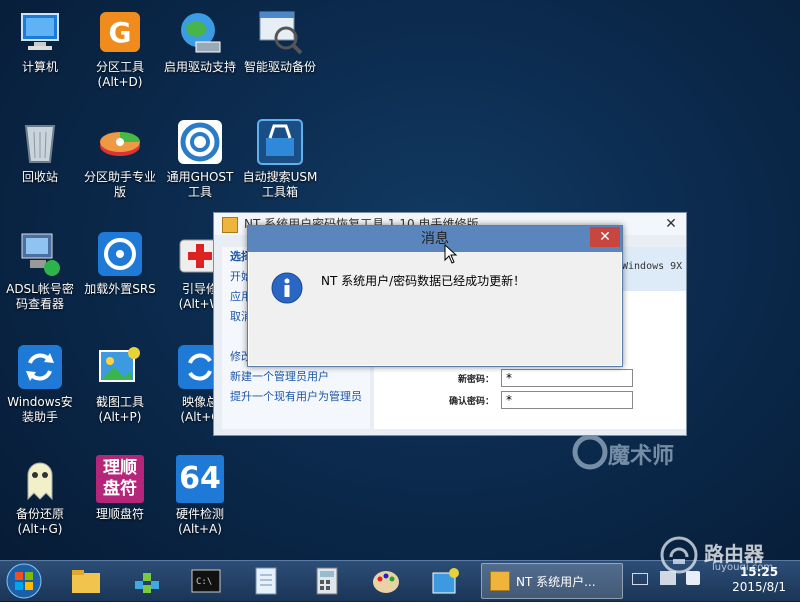 Image resolution: width=800 pixels, height=602 pixels. What do you see at coordinates (280, 142) in the screenshot?
I see `toolbox-icon` at bounding box center [280, 142].